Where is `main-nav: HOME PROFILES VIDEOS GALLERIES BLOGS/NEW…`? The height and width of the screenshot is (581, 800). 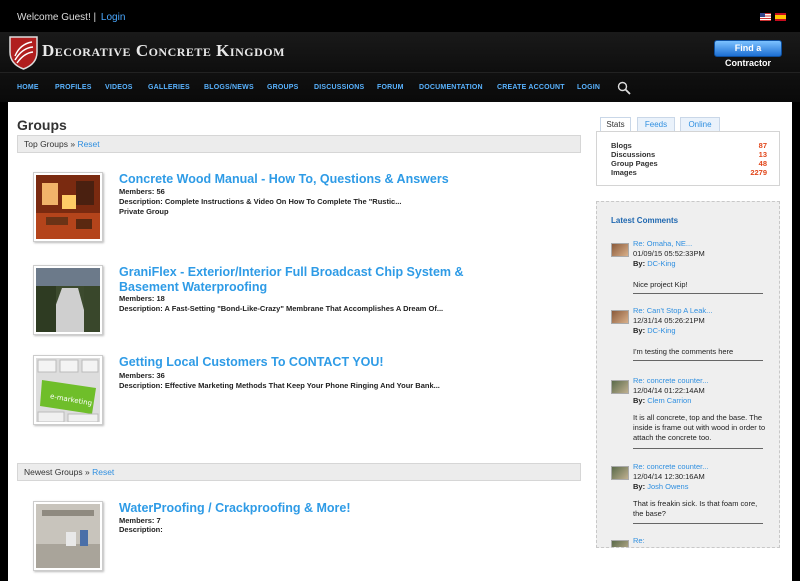
main-nav: HOME PROFILES VIDEOS GALLERIES BLOGS/NEW… is located at coordinates (400, 87).